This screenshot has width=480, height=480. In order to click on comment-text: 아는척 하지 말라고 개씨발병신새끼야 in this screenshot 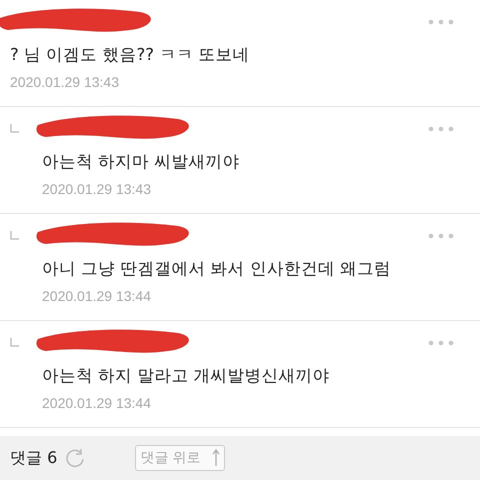, I will do `click(186, 376)`.